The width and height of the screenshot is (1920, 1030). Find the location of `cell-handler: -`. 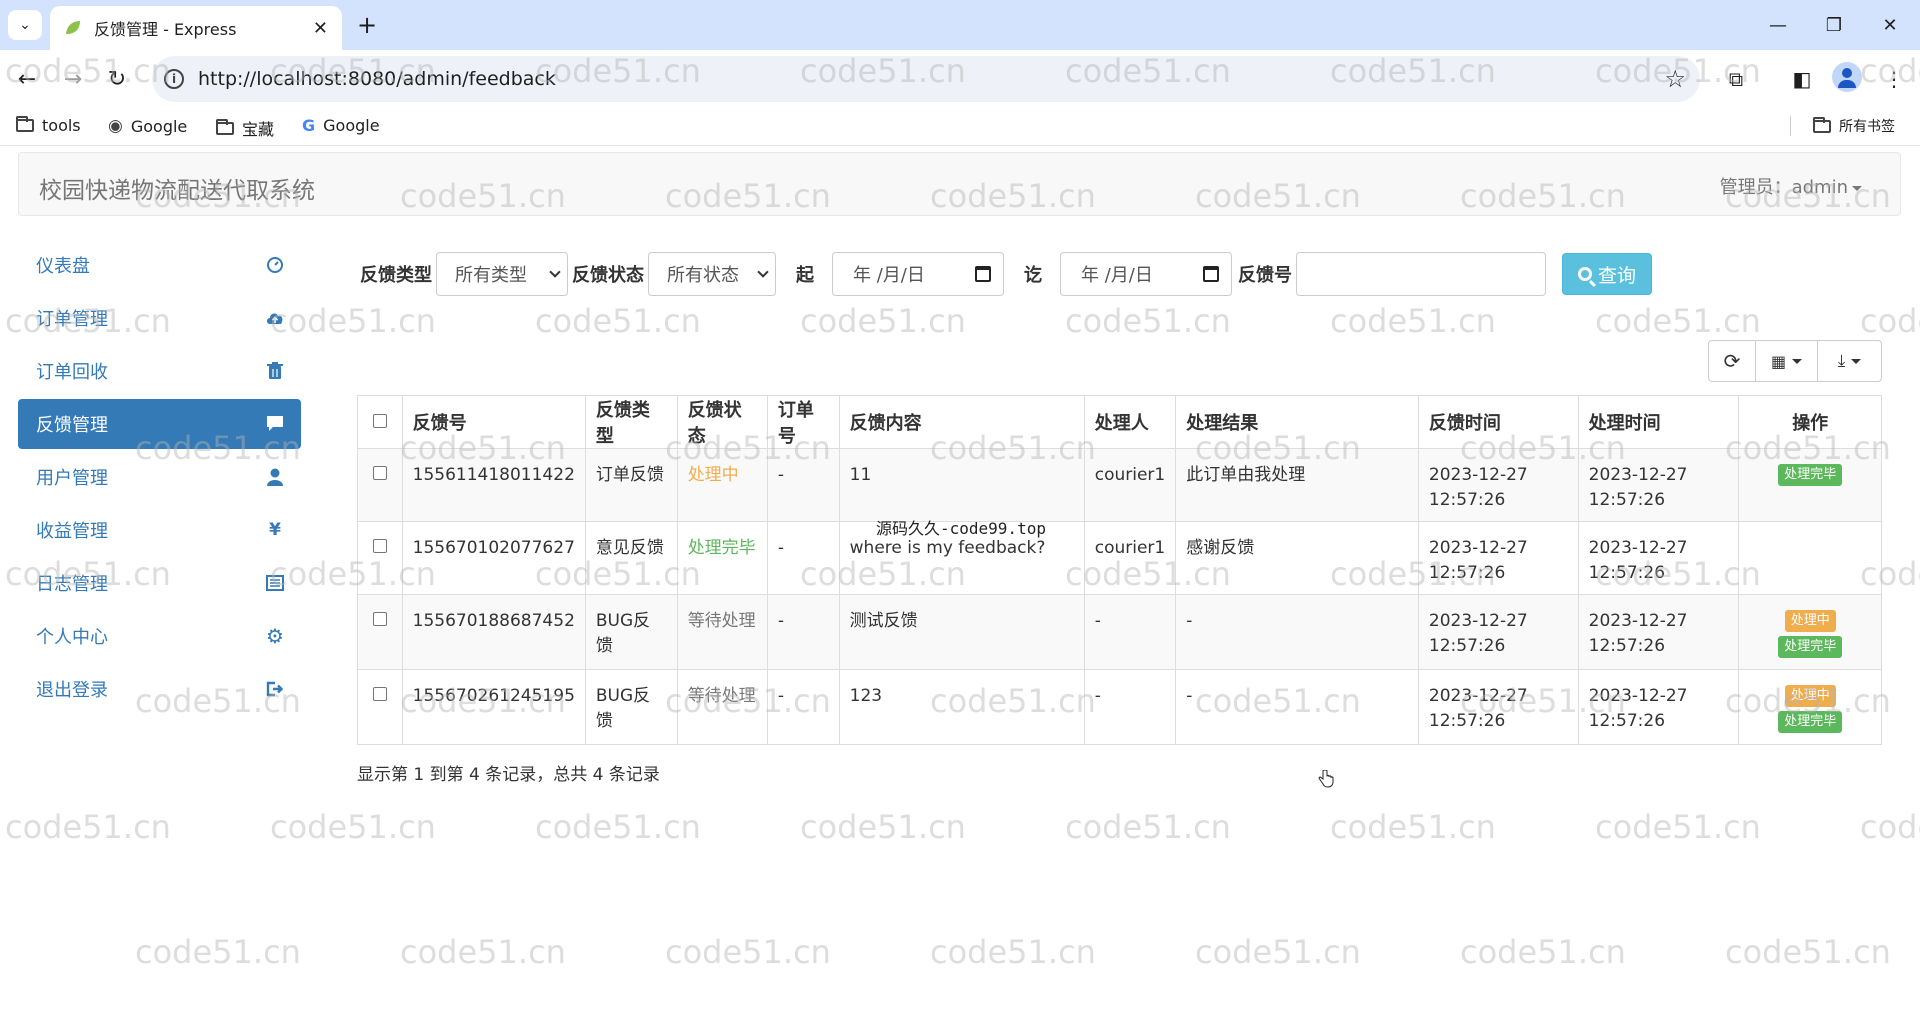

cell-handler: - is located at coordinates (1130, 632).